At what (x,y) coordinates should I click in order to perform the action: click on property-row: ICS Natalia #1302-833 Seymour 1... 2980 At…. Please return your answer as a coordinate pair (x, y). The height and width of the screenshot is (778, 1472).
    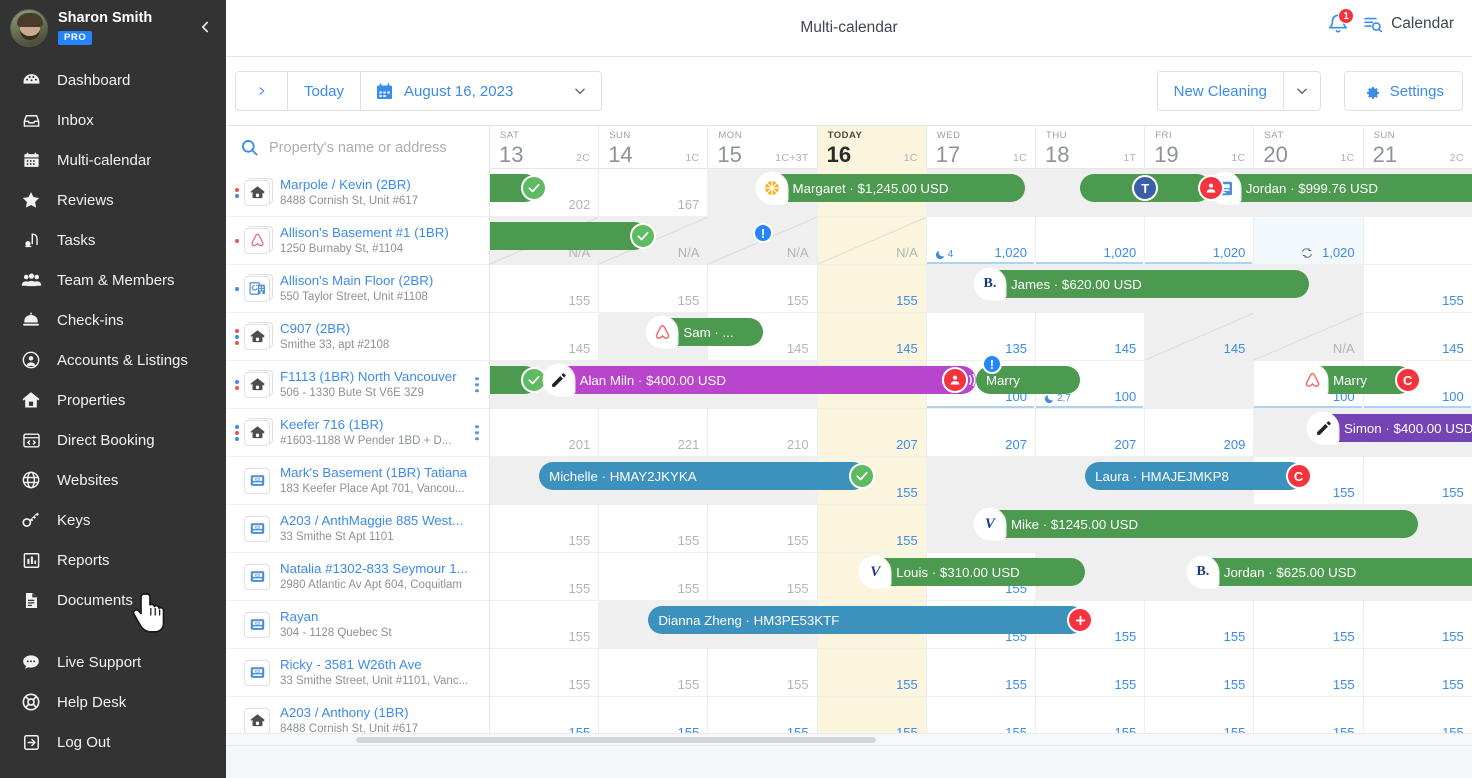
    Looking at the image, I should click on (357, 577).